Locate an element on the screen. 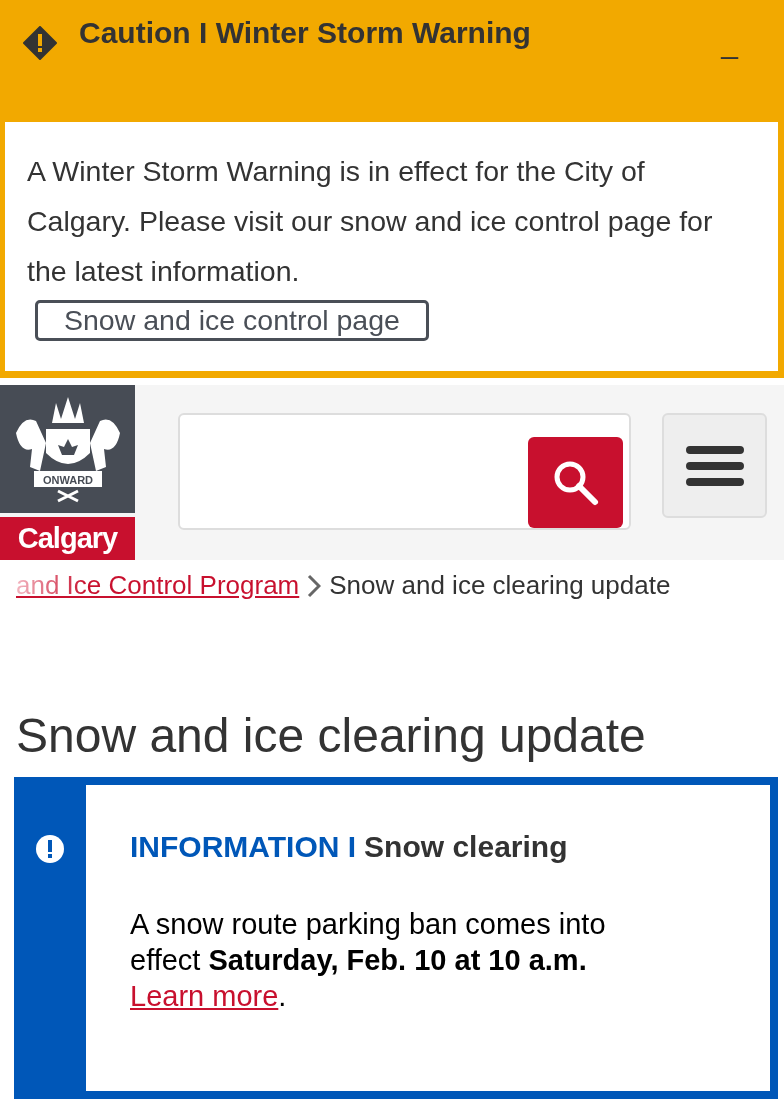  crest-logo: ONWARD is located at coordinates (67, 449).